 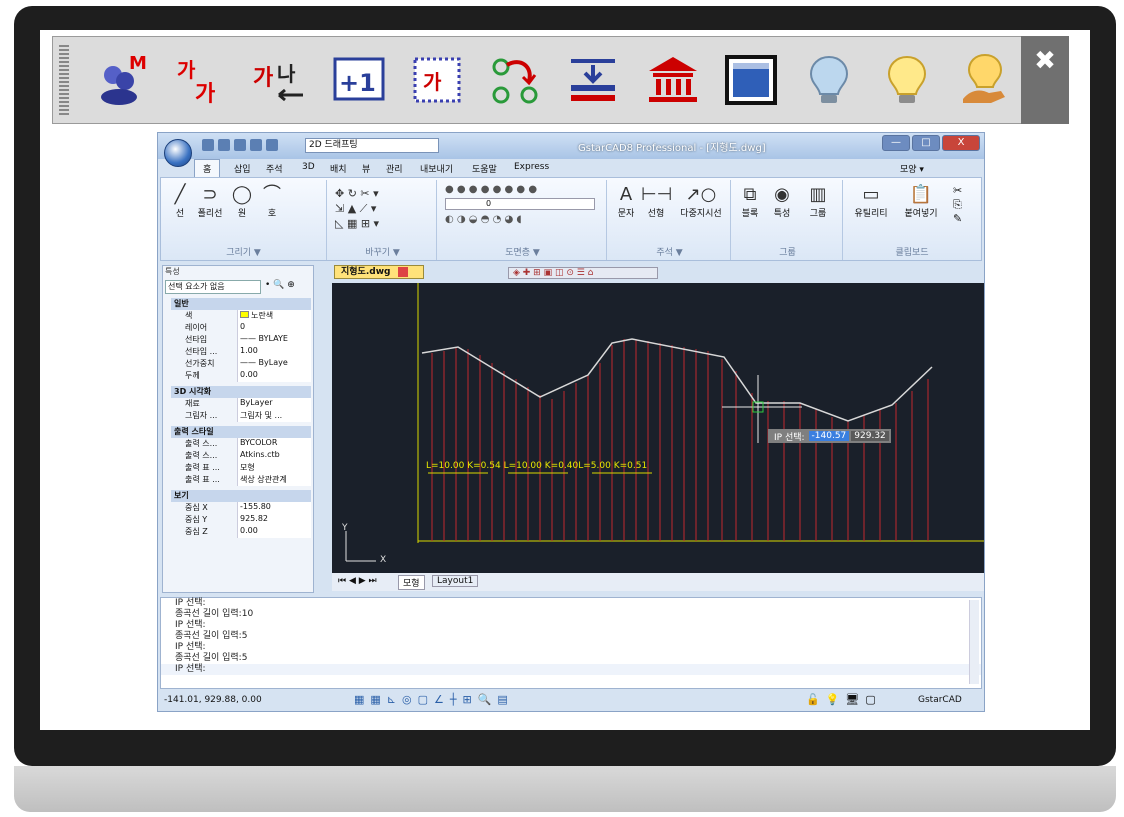 What do you see at coordinates (241, 392) in the screenshot?
I see `section-3d-visual: 3D 시각화` at bounding box center [241, 392].